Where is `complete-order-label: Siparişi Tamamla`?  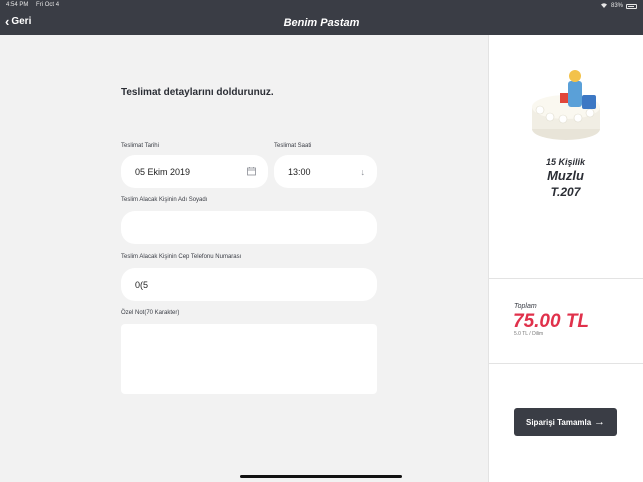
complete-order-label: Siparişi Tamamla is located at coordinates (559, 422).